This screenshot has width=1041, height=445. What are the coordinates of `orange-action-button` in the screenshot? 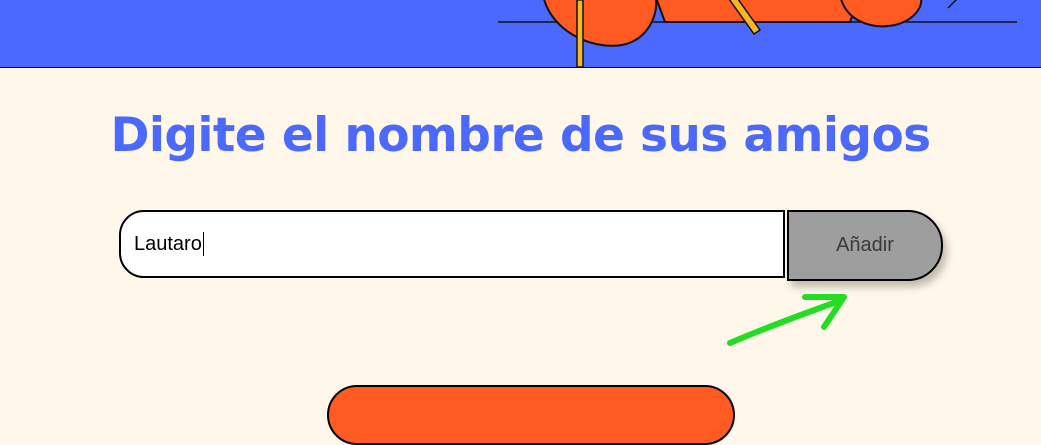 It's located at (531, 415).